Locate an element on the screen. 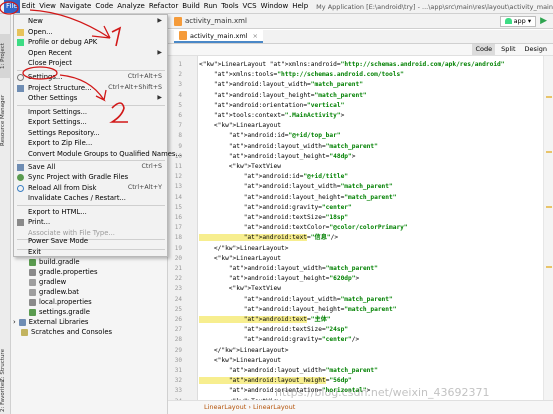  line-number: 13 is located at coordinates (178, 187).